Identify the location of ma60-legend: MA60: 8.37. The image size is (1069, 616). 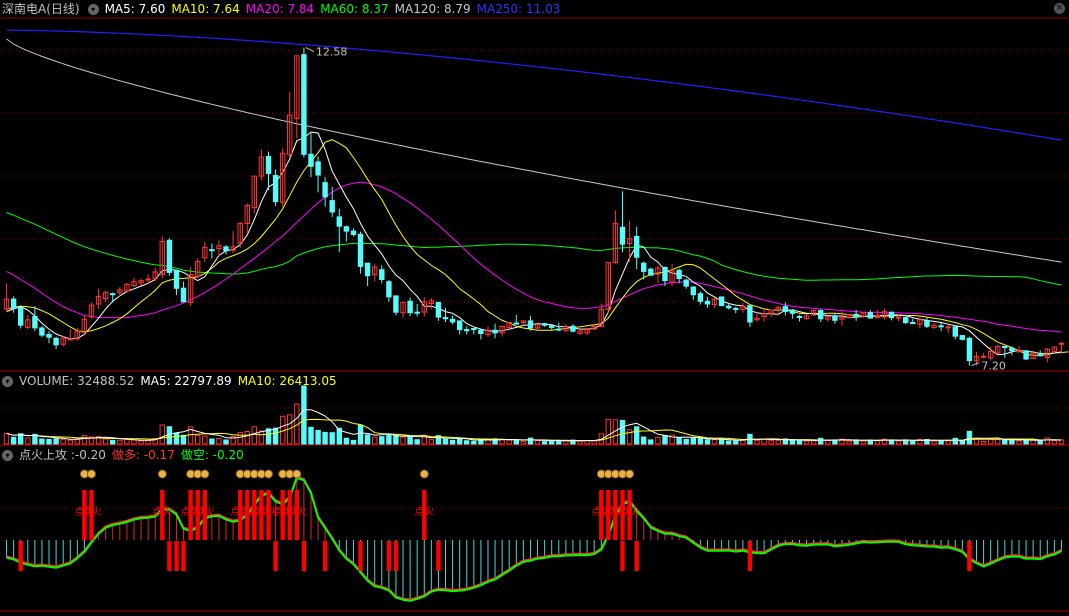
(354, 9).